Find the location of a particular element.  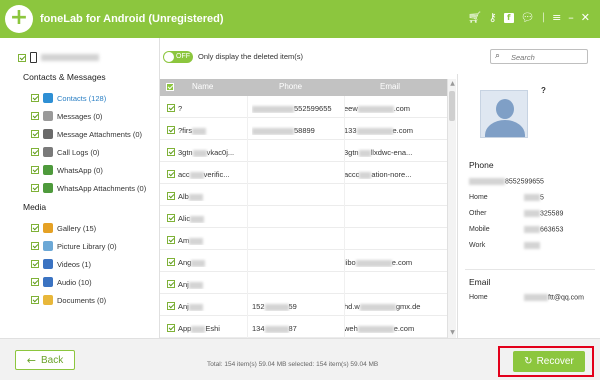

table-row: Anj is located at coordinates (303, 284).